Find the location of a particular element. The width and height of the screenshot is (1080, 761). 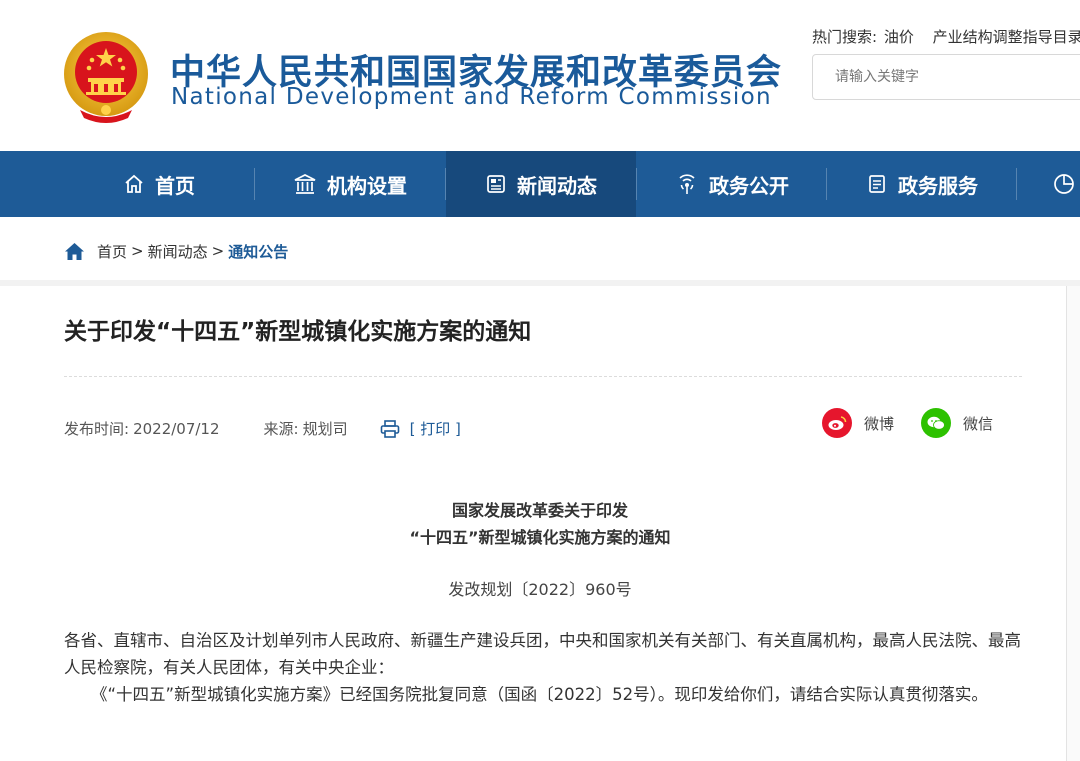

hot-search-label: 热门搜索: is located at coordinates (845, 37).